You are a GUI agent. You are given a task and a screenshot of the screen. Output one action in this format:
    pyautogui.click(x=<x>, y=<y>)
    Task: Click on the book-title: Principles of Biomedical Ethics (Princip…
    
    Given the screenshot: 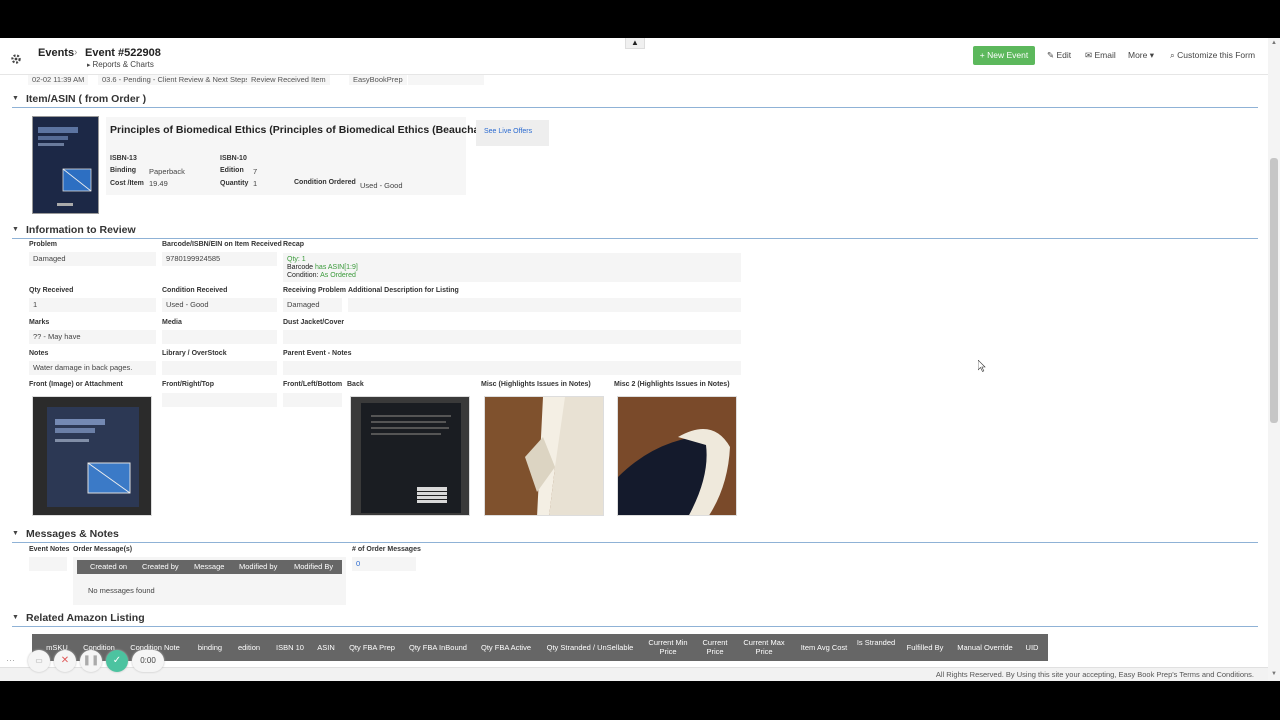 What is the action you would take?
    pyautogui.click(x=306, y=130)
    